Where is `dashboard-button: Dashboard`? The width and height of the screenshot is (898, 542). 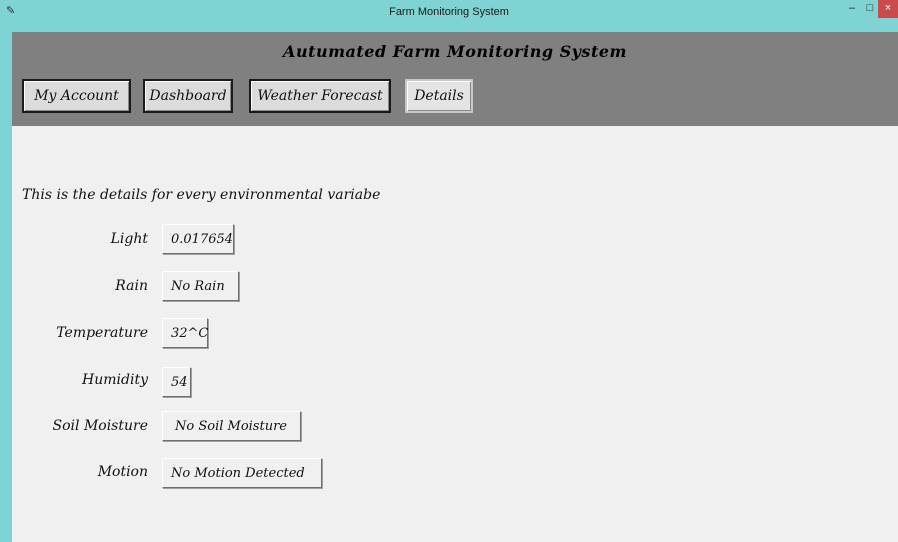
dashboard-button: Dashboard is located at coordinates (188, 96).